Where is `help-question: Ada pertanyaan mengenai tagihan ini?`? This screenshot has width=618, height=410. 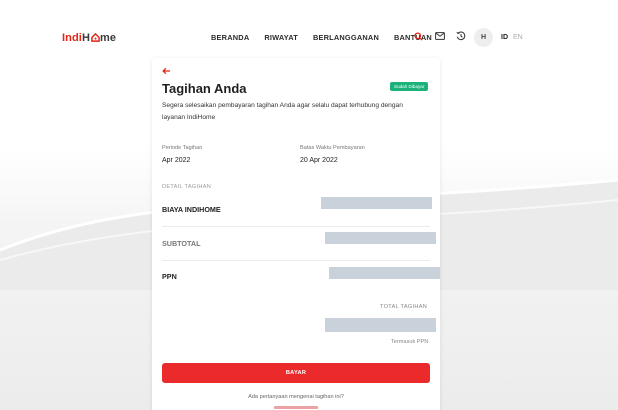
help-question: Ada pertanyaan mengenai tagihan ini? is located at coordinates (296, 397).